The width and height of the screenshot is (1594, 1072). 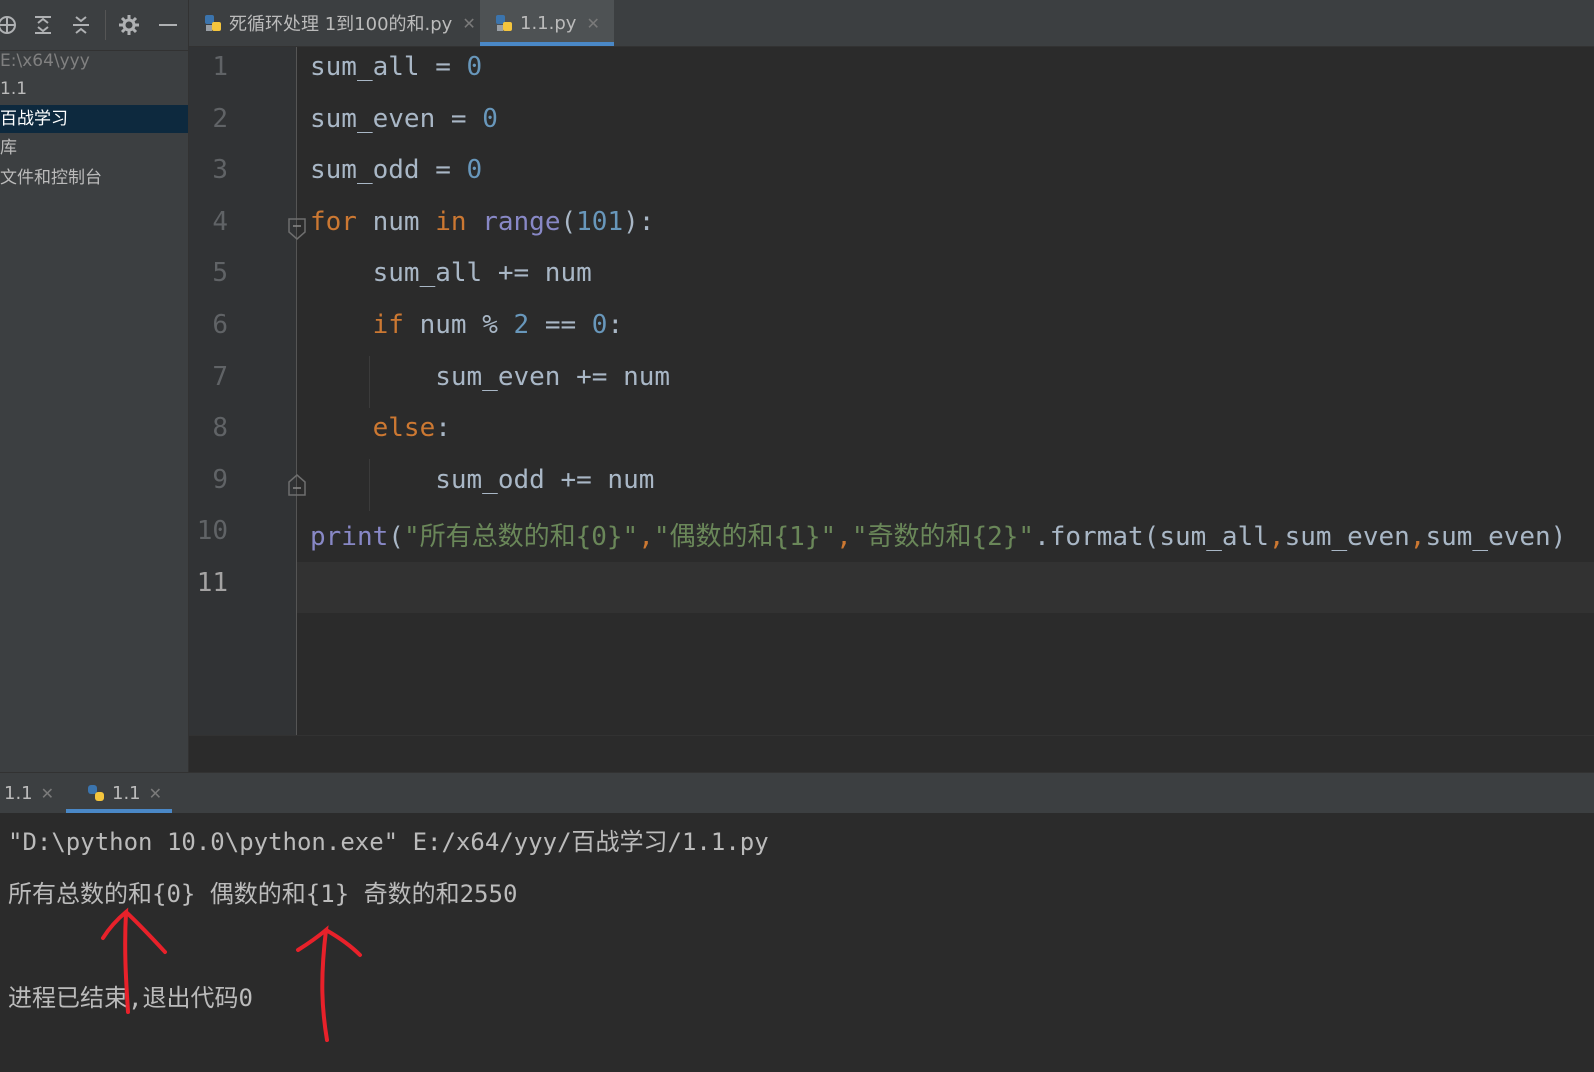 What do you see at coordinates (94, 148) in the screenshot?
I see `tree-item: 库` at bounding box center [94, 148].